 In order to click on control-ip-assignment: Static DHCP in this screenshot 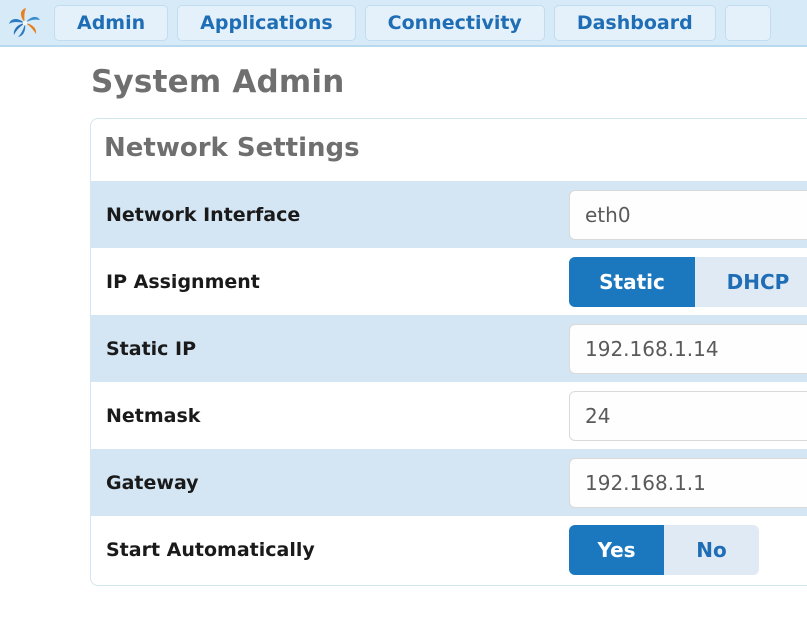, I will do `click(688, 281)`.